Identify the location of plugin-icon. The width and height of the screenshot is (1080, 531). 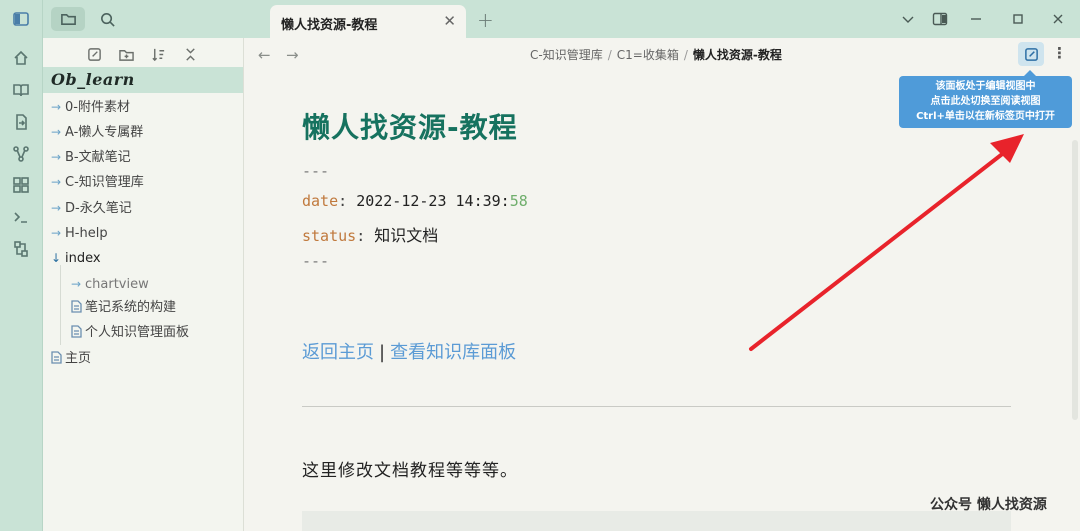
(21, 249).